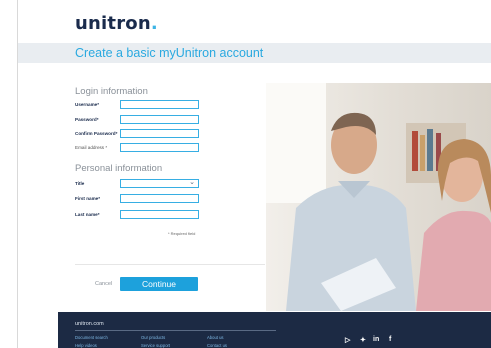 This screenshot has width=491, height=348. Describe the element at coordinates (347, 340) in the screenshot. I see `youtube-icon: ▷` at that location.